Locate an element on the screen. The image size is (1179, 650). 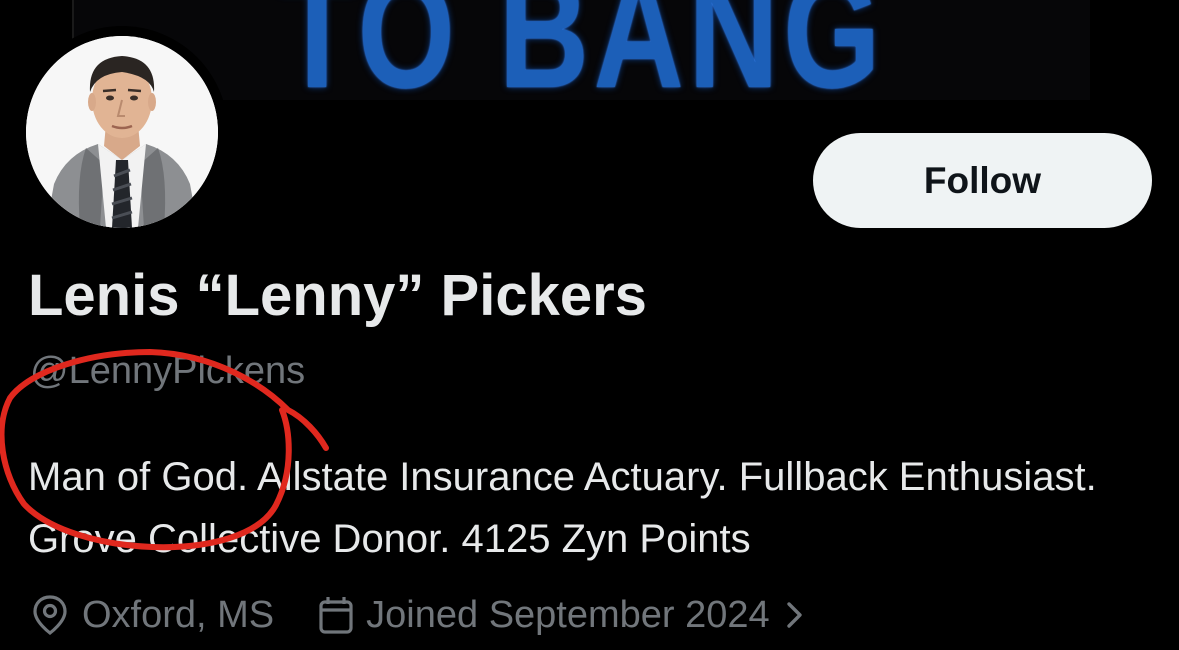
avatar-photo is located at coordinates (122, 132).